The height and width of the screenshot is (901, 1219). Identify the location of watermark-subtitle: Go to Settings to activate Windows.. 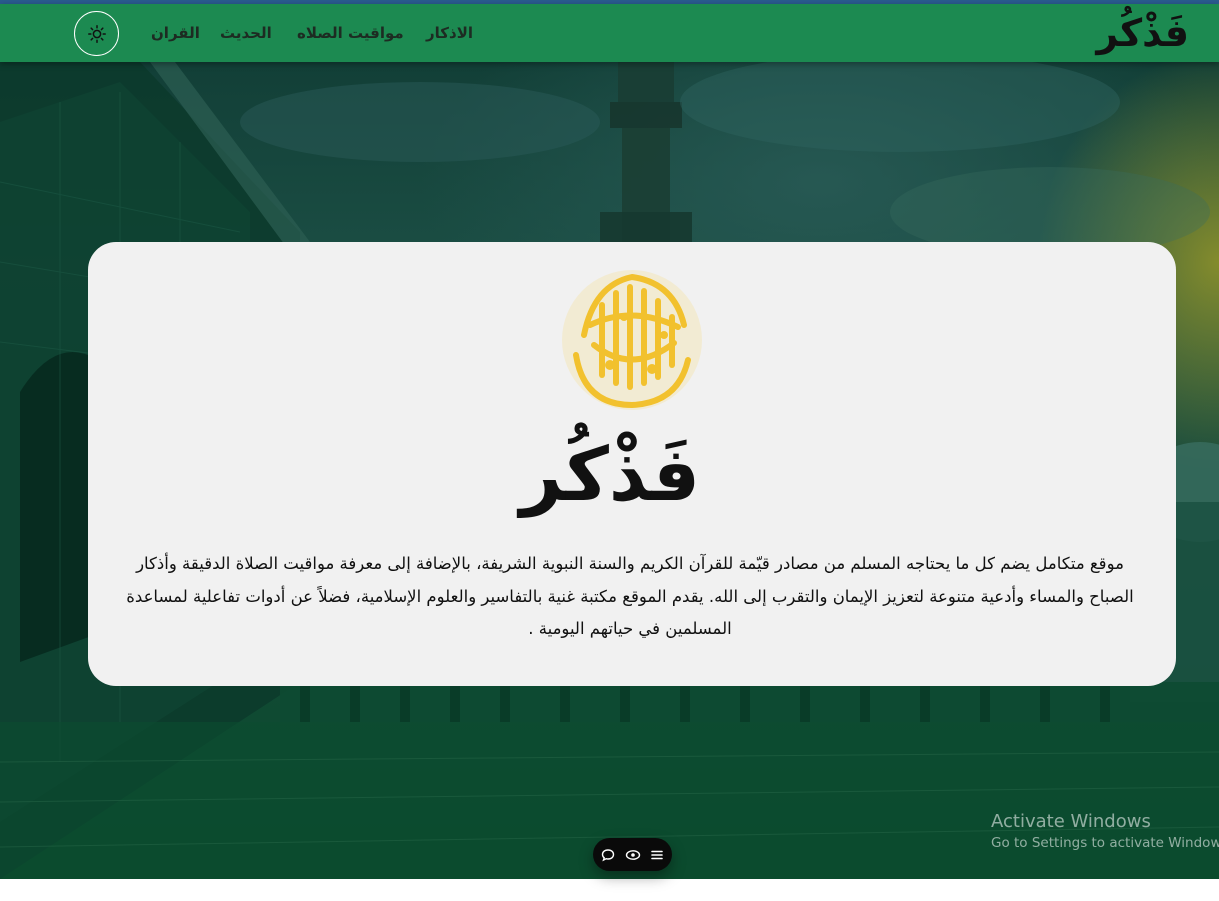
(1105, 843).